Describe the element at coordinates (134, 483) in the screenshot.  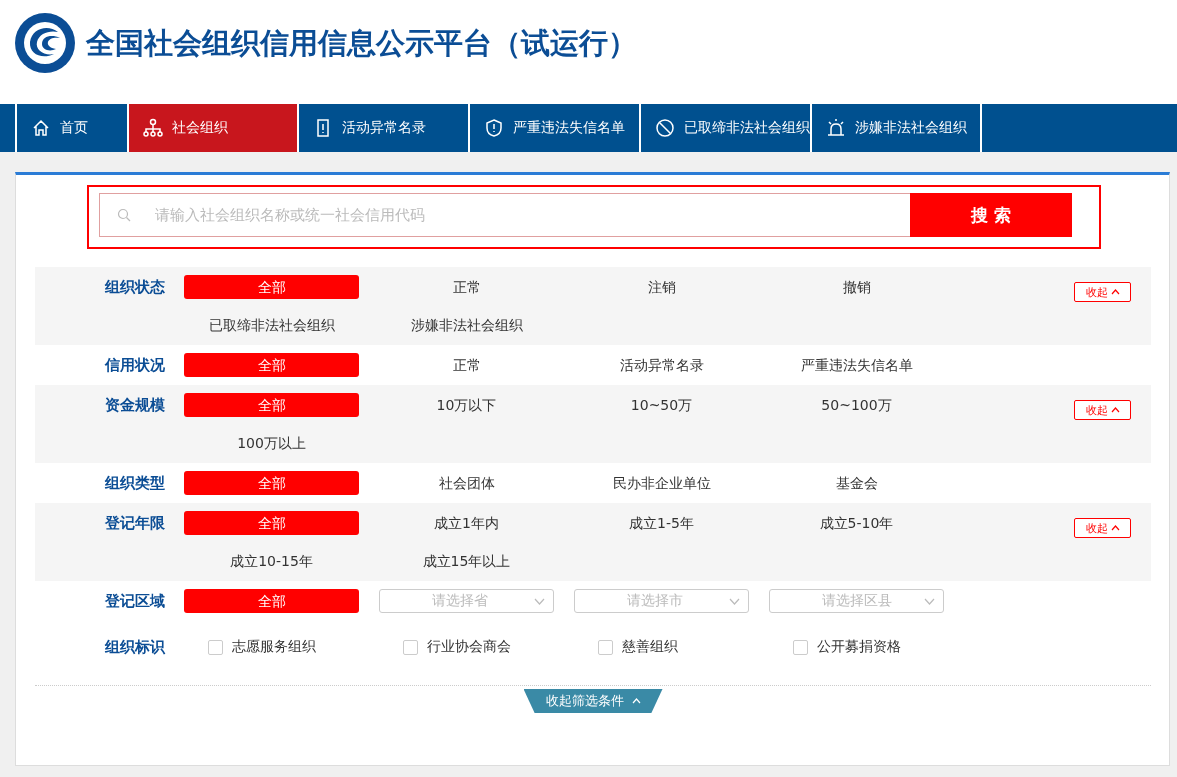
I see `filter-label: 组织类型` at that location.